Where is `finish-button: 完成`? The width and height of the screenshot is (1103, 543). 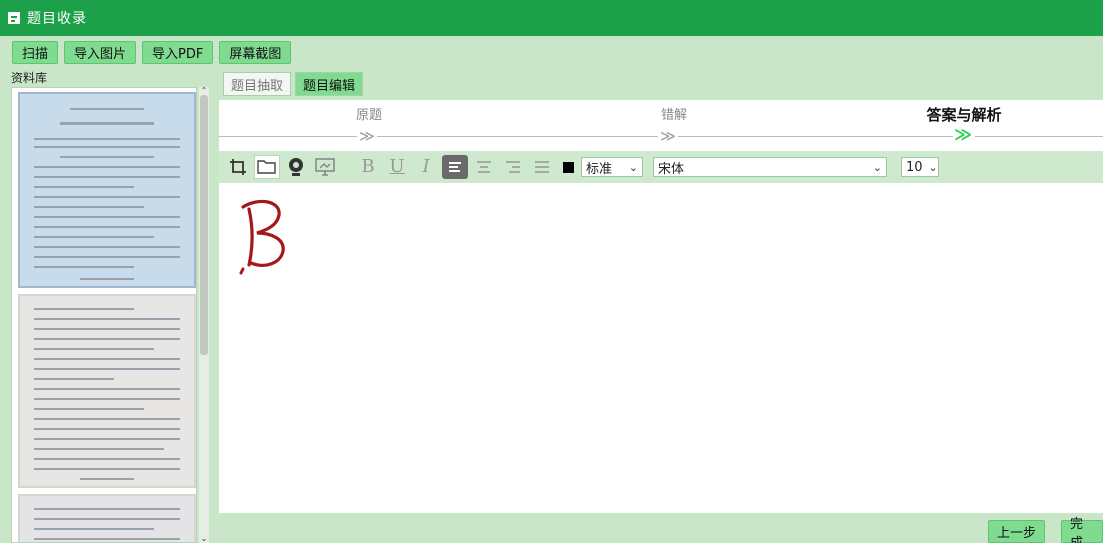 finish-button: 完成 is located at coordinates (1082, 530).